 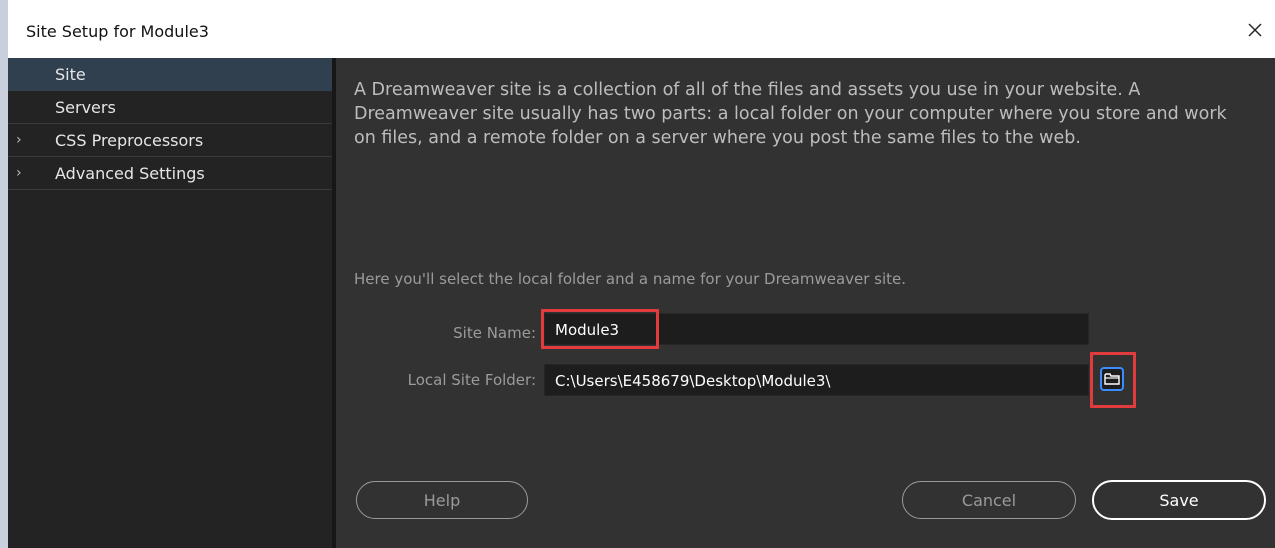 I want to click on folder-icon, so click(x=1112, y=379).